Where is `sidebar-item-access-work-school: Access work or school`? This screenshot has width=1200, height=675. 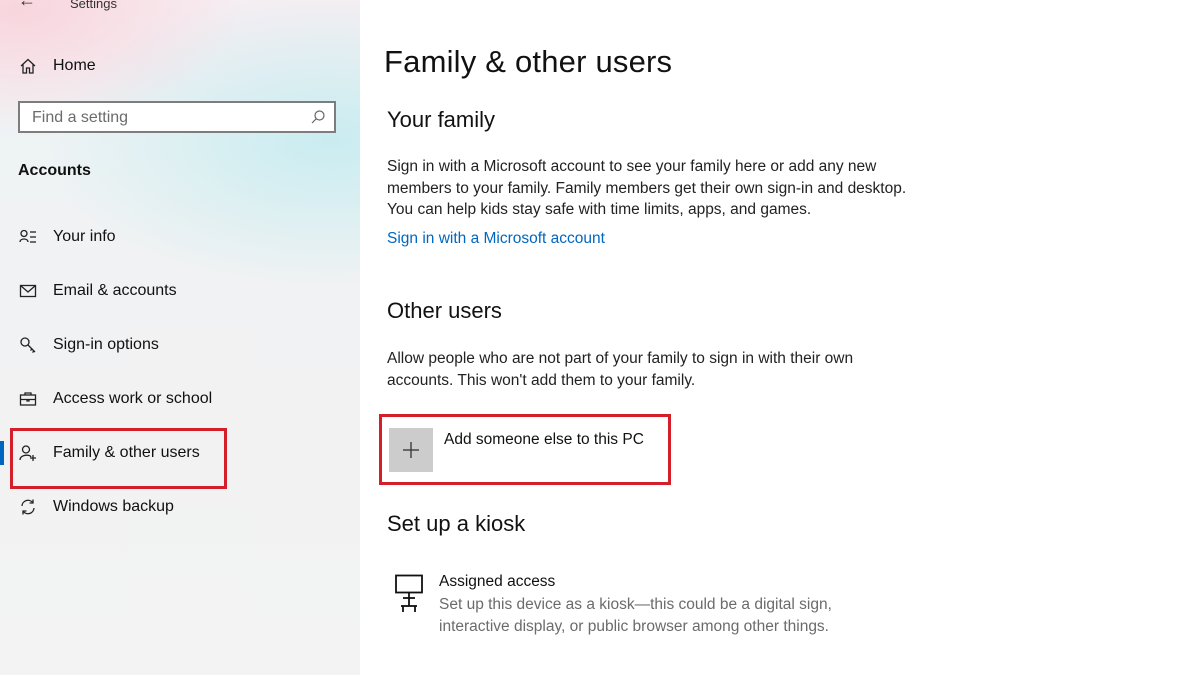
sidebar-item-access-work-school: Access work or school is located at coordinates (115, 399).